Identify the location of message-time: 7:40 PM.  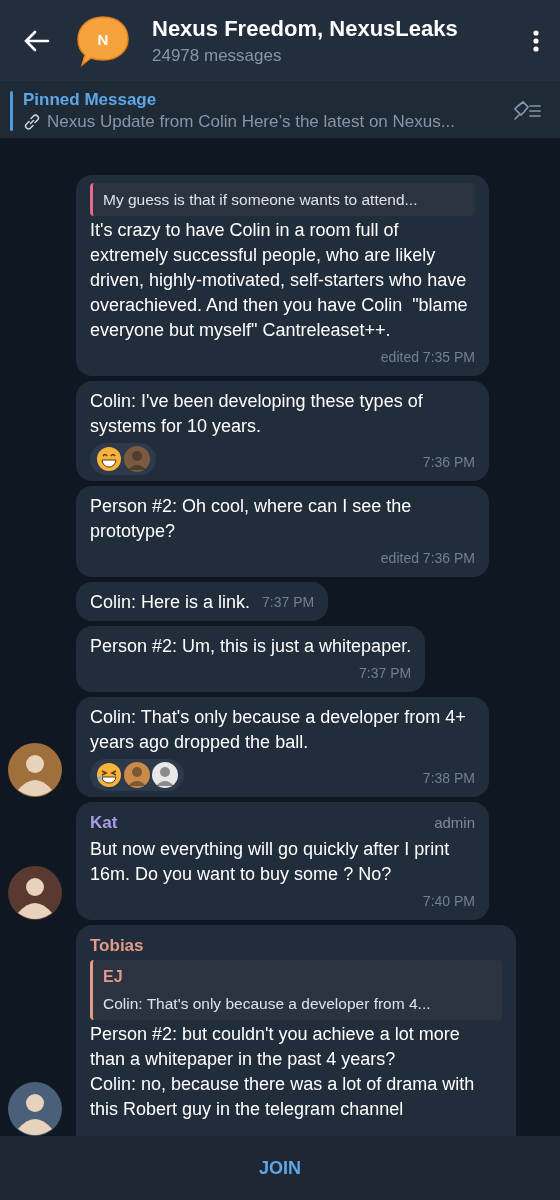
(448, 901).